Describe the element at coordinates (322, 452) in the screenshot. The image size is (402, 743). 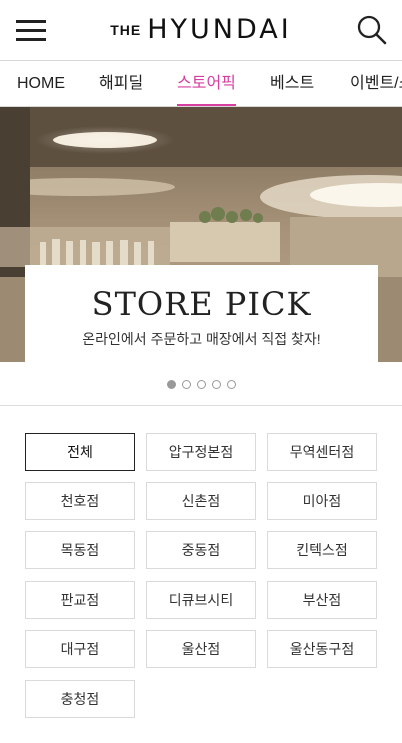
I see `store-button: 무역센터점` at that location.